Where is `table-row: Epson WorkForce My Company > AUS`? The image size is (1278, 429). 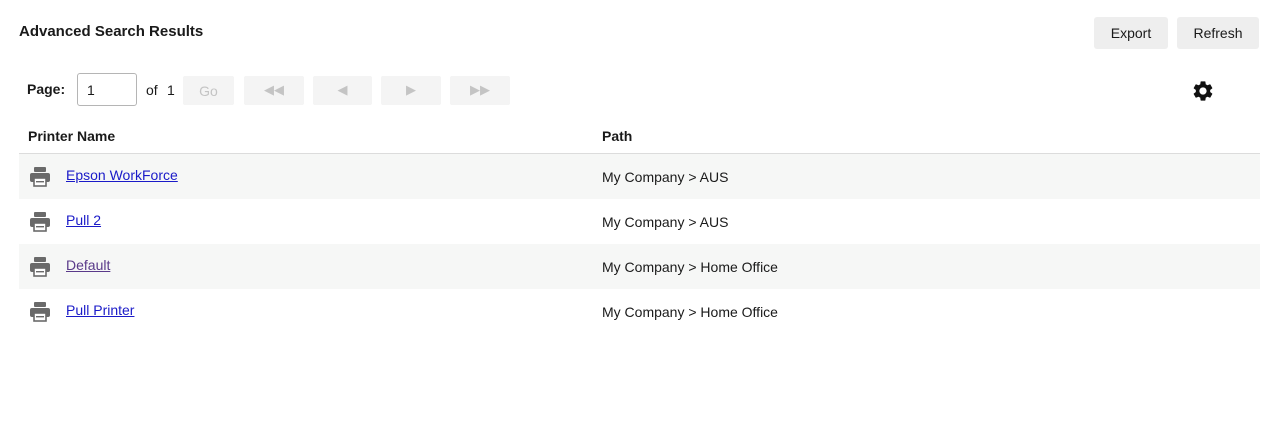 table-row: Epson WorkForce My Company > AUS is located at coordinates (639, 176).